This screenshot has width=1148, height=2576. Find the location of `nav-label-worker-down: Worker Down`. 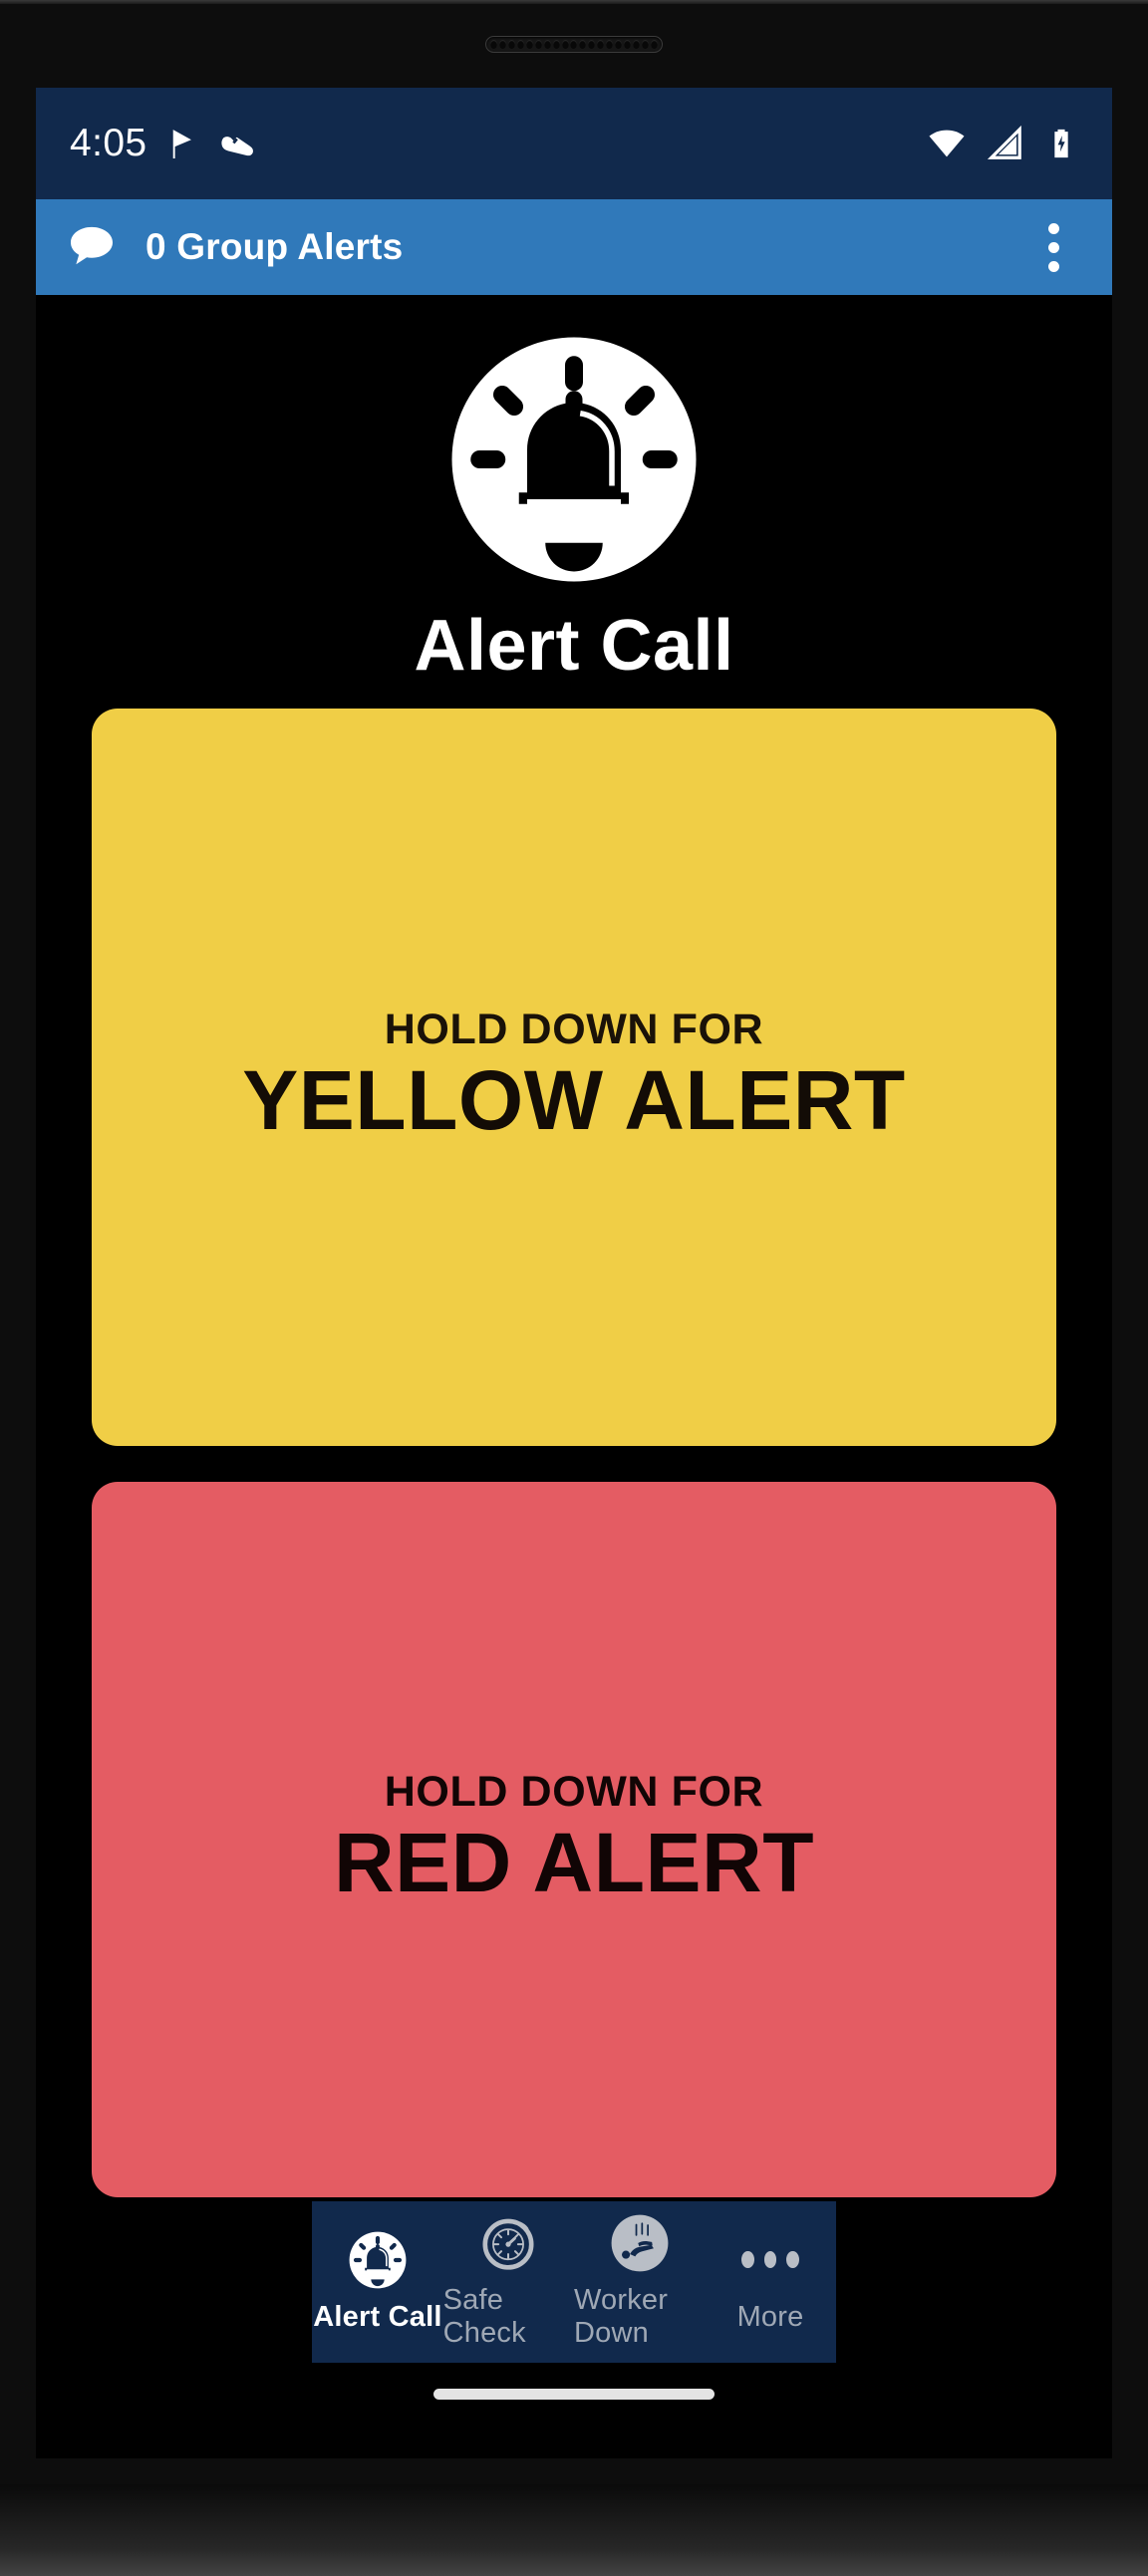

nav-label-worker-down: Worker Down is located at coordinates (621, 2316).